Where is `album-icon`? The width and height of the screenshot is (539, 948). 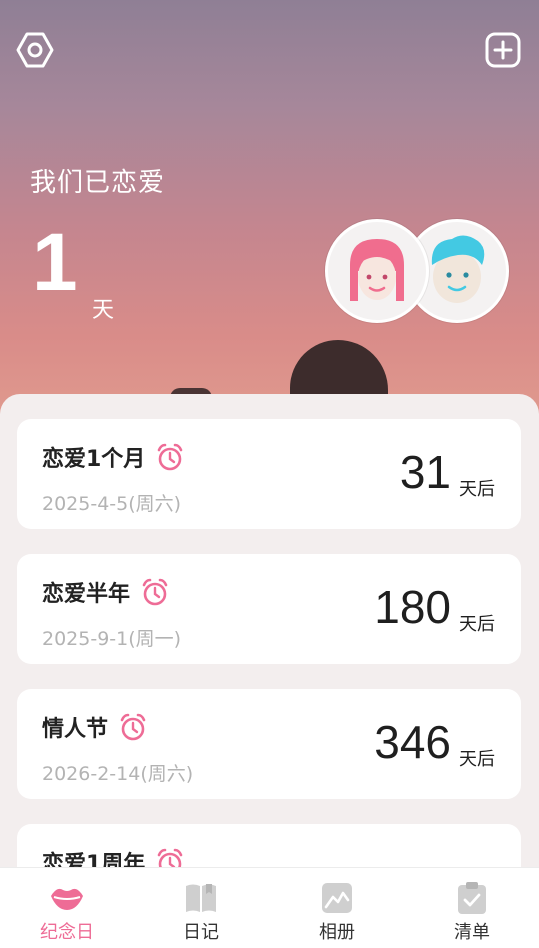
album-icon is located at coordinates (337, 898).